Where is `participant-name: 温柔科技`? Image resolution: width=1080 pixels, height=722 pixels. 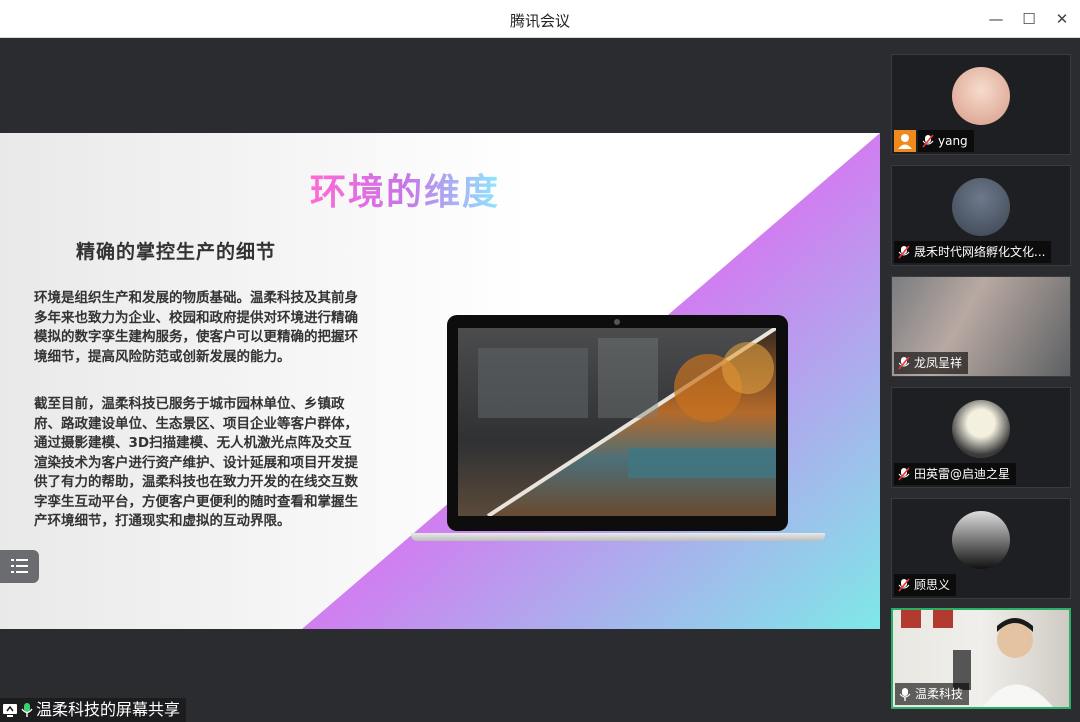 participant-name: 温柔科技 is located at coordinates (939, 694).